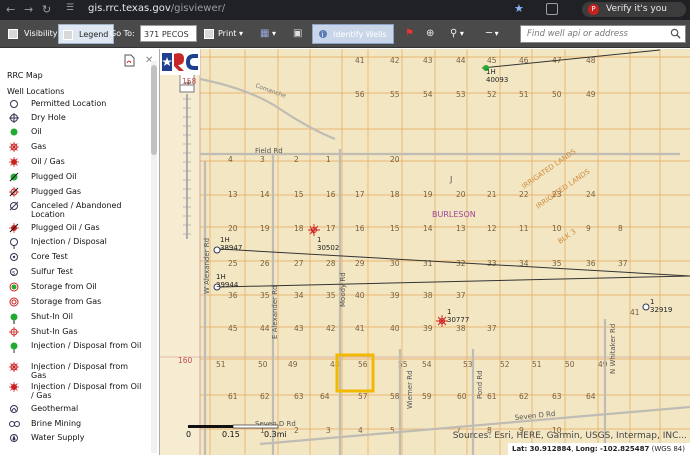 The width and height of the screenshot is (690, 455). Describe the element at coordinates (395, 396) in the screenshot. I see `section-number: 58` at that location.